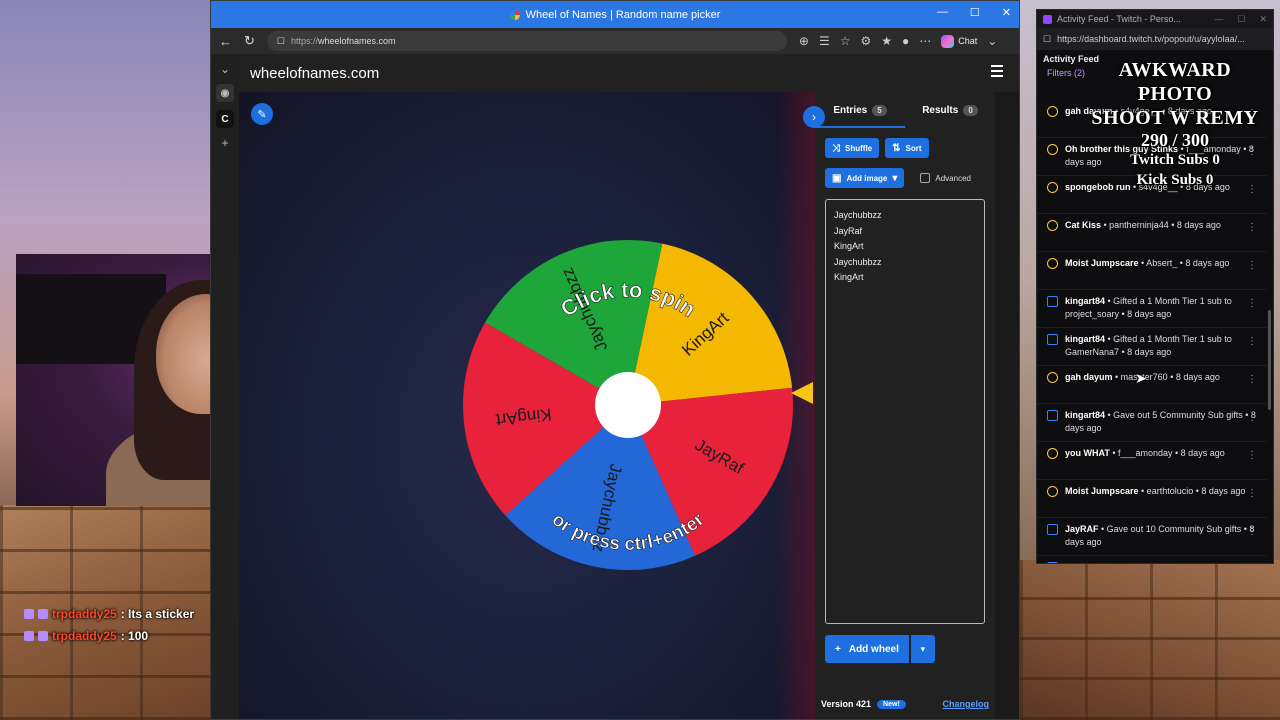 The image size is (1280, 720). What do you see at coordinates (262, 114) in the screenshot?
I see `edit-pencil-button: ✎` at bounding box center [262, 114].